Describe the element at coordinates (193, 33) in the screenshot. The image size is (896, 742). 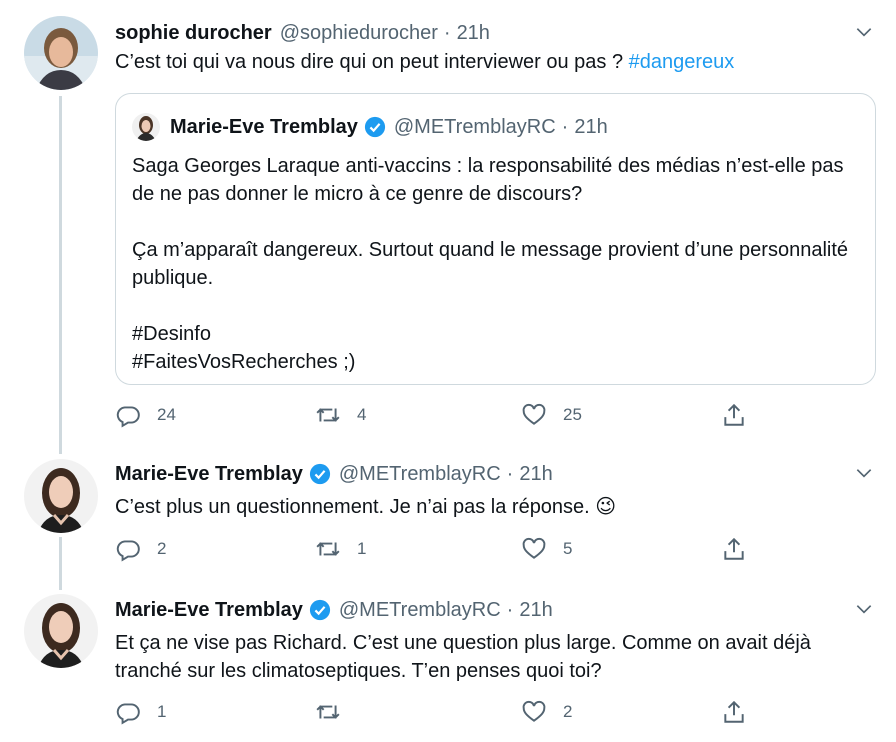
I see `author-name: sophie durocher` at that location.